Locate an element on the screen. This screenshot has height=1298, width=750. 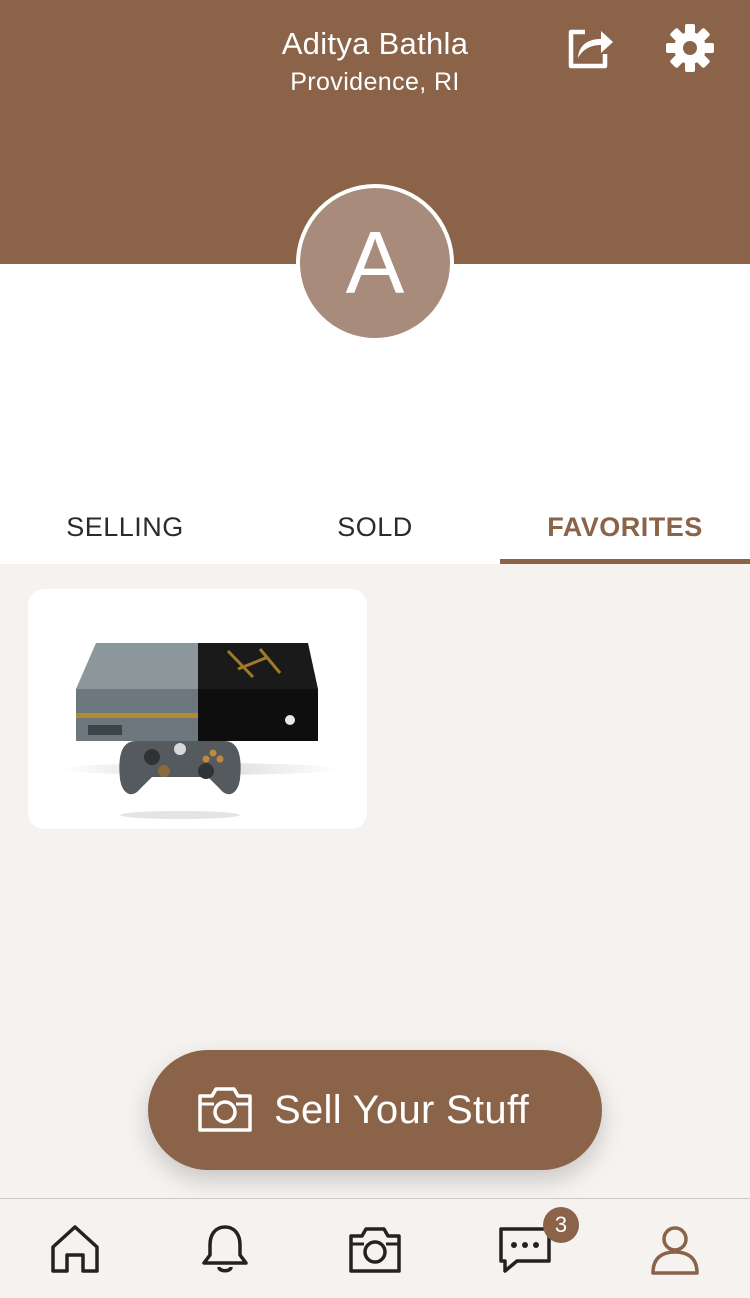
user-location: Providence, RI is located at coordinates (375, 82).